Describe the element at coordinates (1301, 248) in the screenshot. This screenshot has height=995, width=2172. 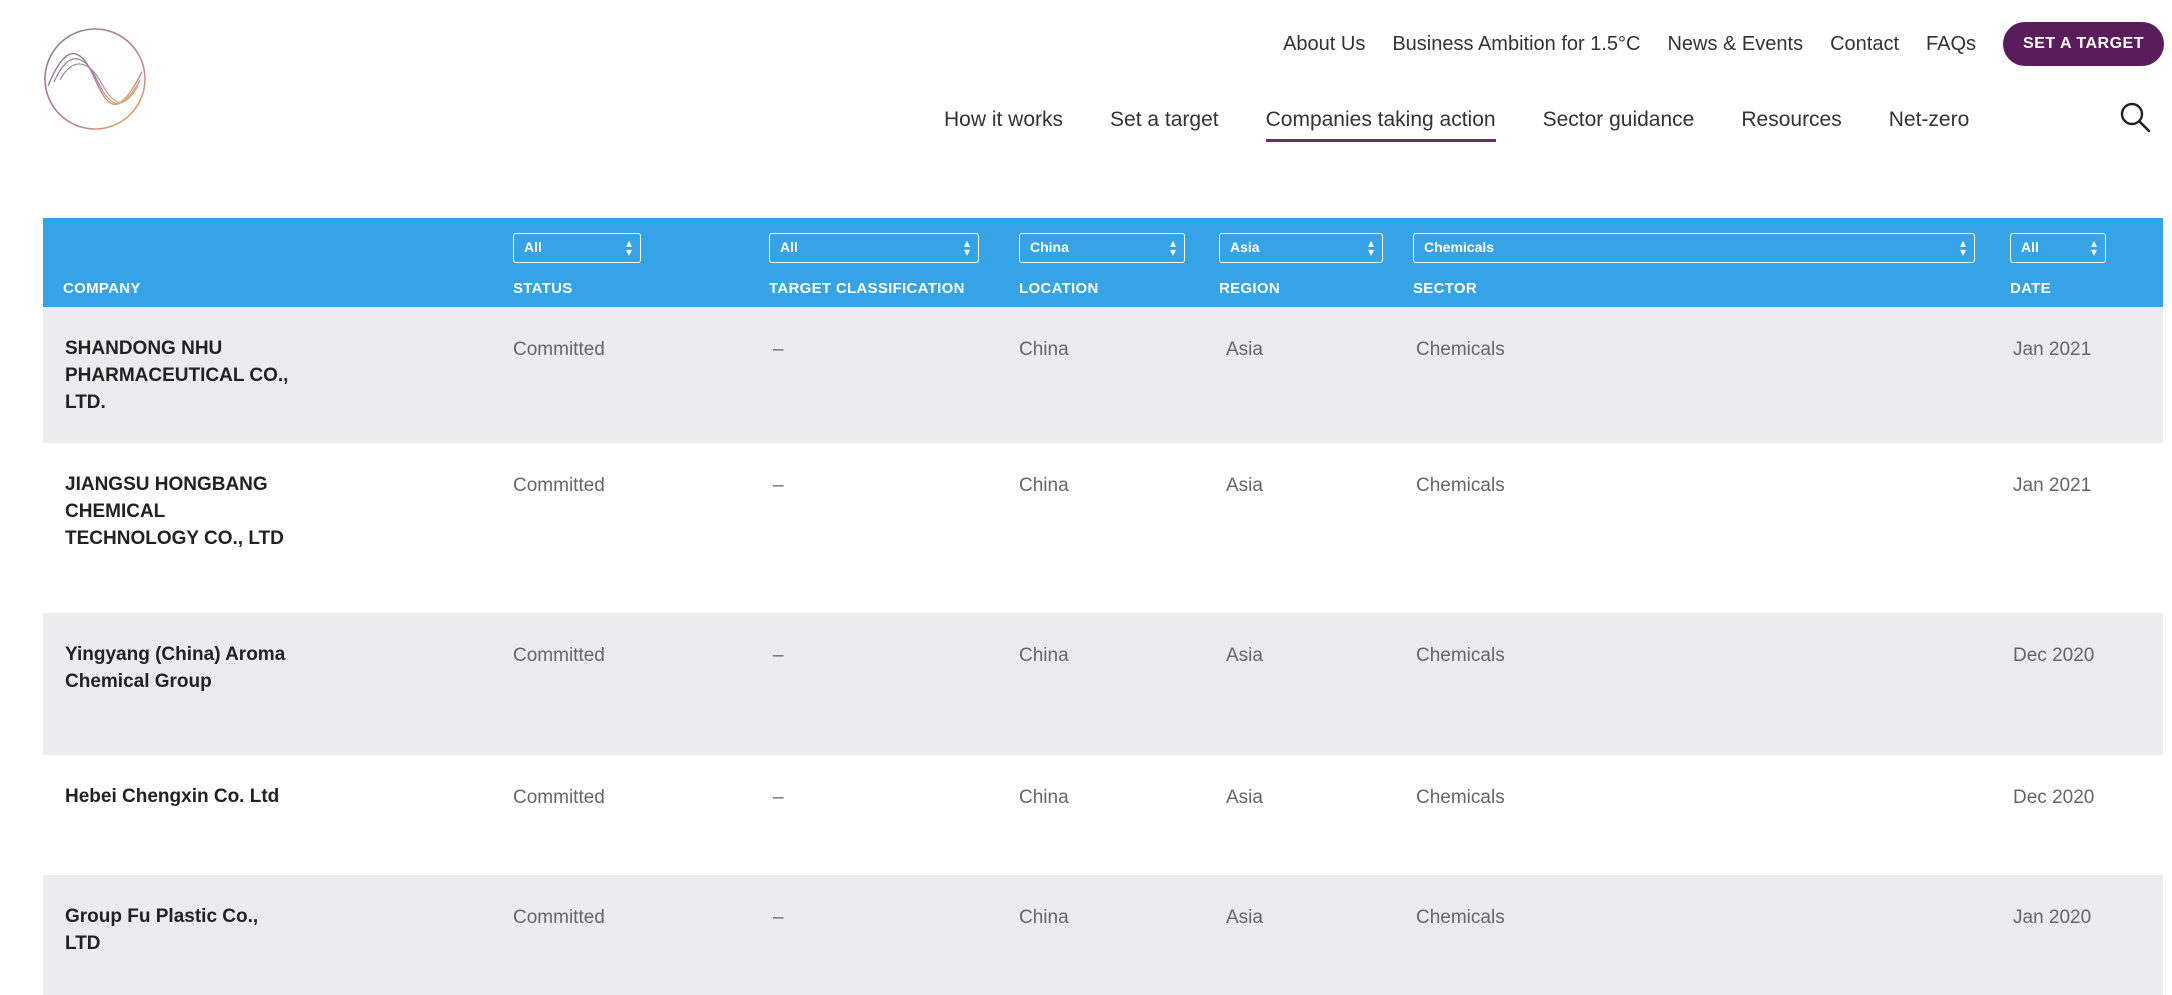
I see `region-filter-select: Asia ▴ ▾` at that location.